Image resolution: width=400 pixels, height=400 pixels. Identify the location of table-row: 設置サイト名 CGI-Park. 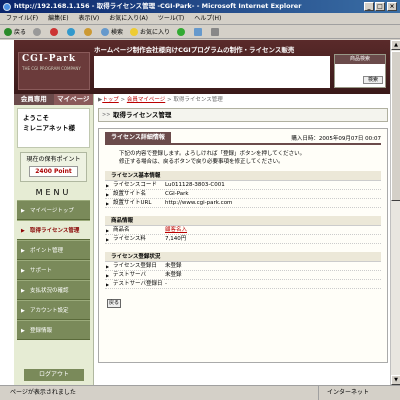
(243, 194).